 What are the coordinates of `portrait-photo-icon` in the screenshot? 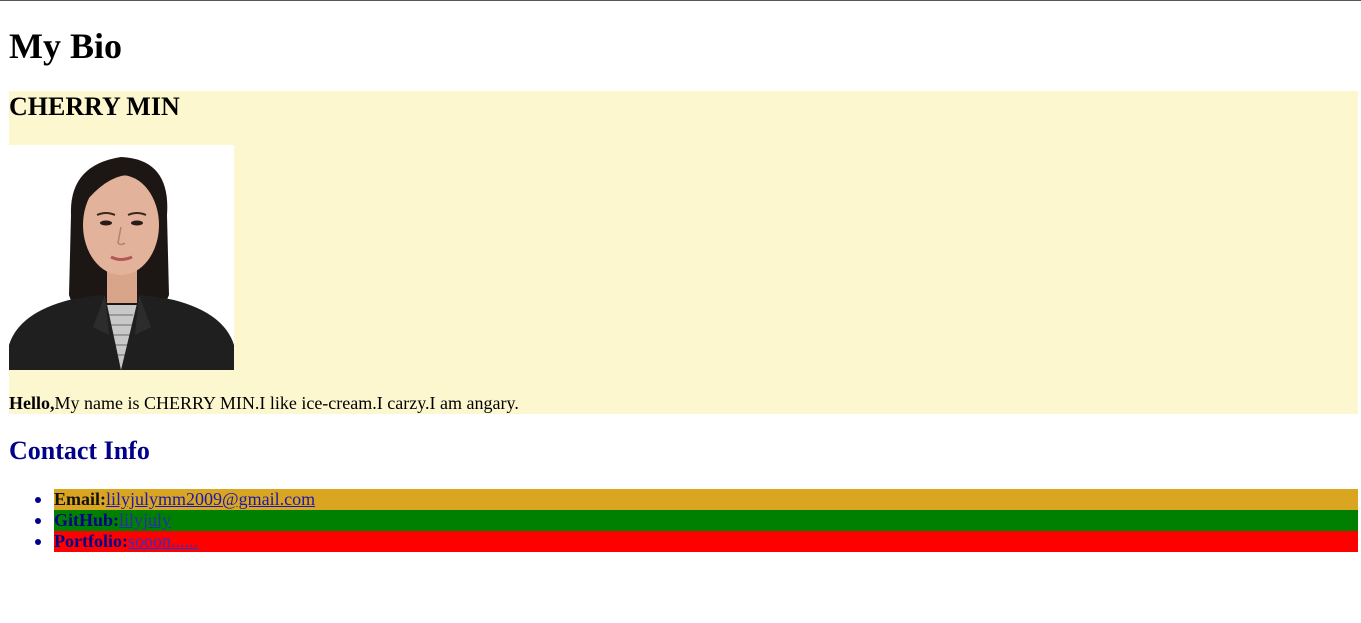 It's located at (121, 257).